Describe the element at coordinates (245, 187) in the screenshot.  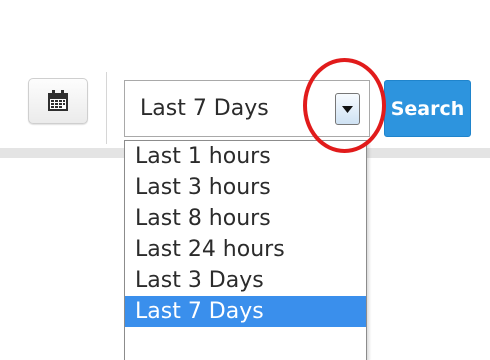
I see `dropdown-option-last-3-hours: Last 3 hours` at that location.